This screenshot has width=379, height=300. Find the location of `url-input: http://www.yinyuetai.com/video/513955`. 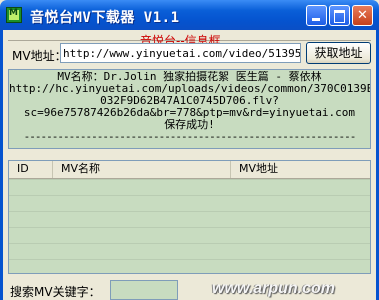

url-input: http://www.yinyuetai.com/video/513955 is located at coordinates (180, 53).